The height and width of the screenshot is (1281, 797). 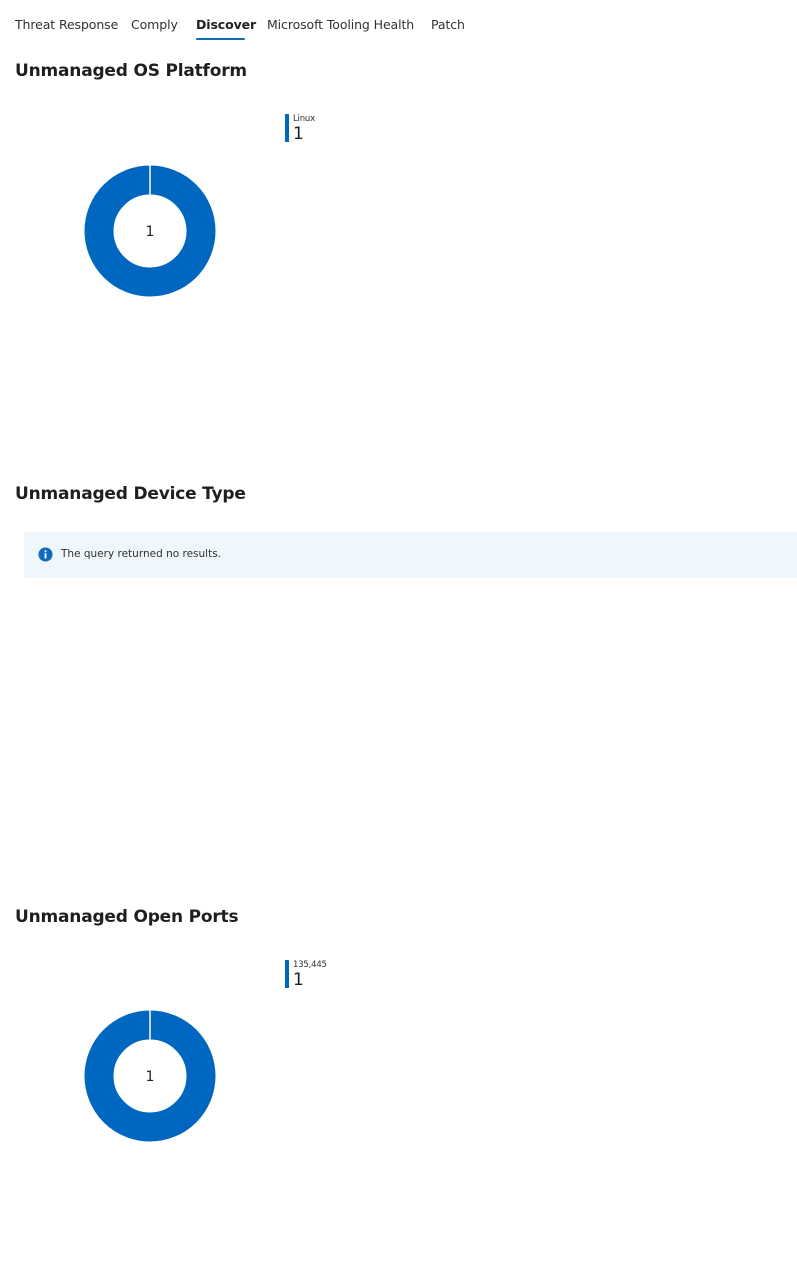 What do you see at coordinates (448, 24) in the screenshot?
I see `tab-patch: Patch` at bounding box center [448, 24].